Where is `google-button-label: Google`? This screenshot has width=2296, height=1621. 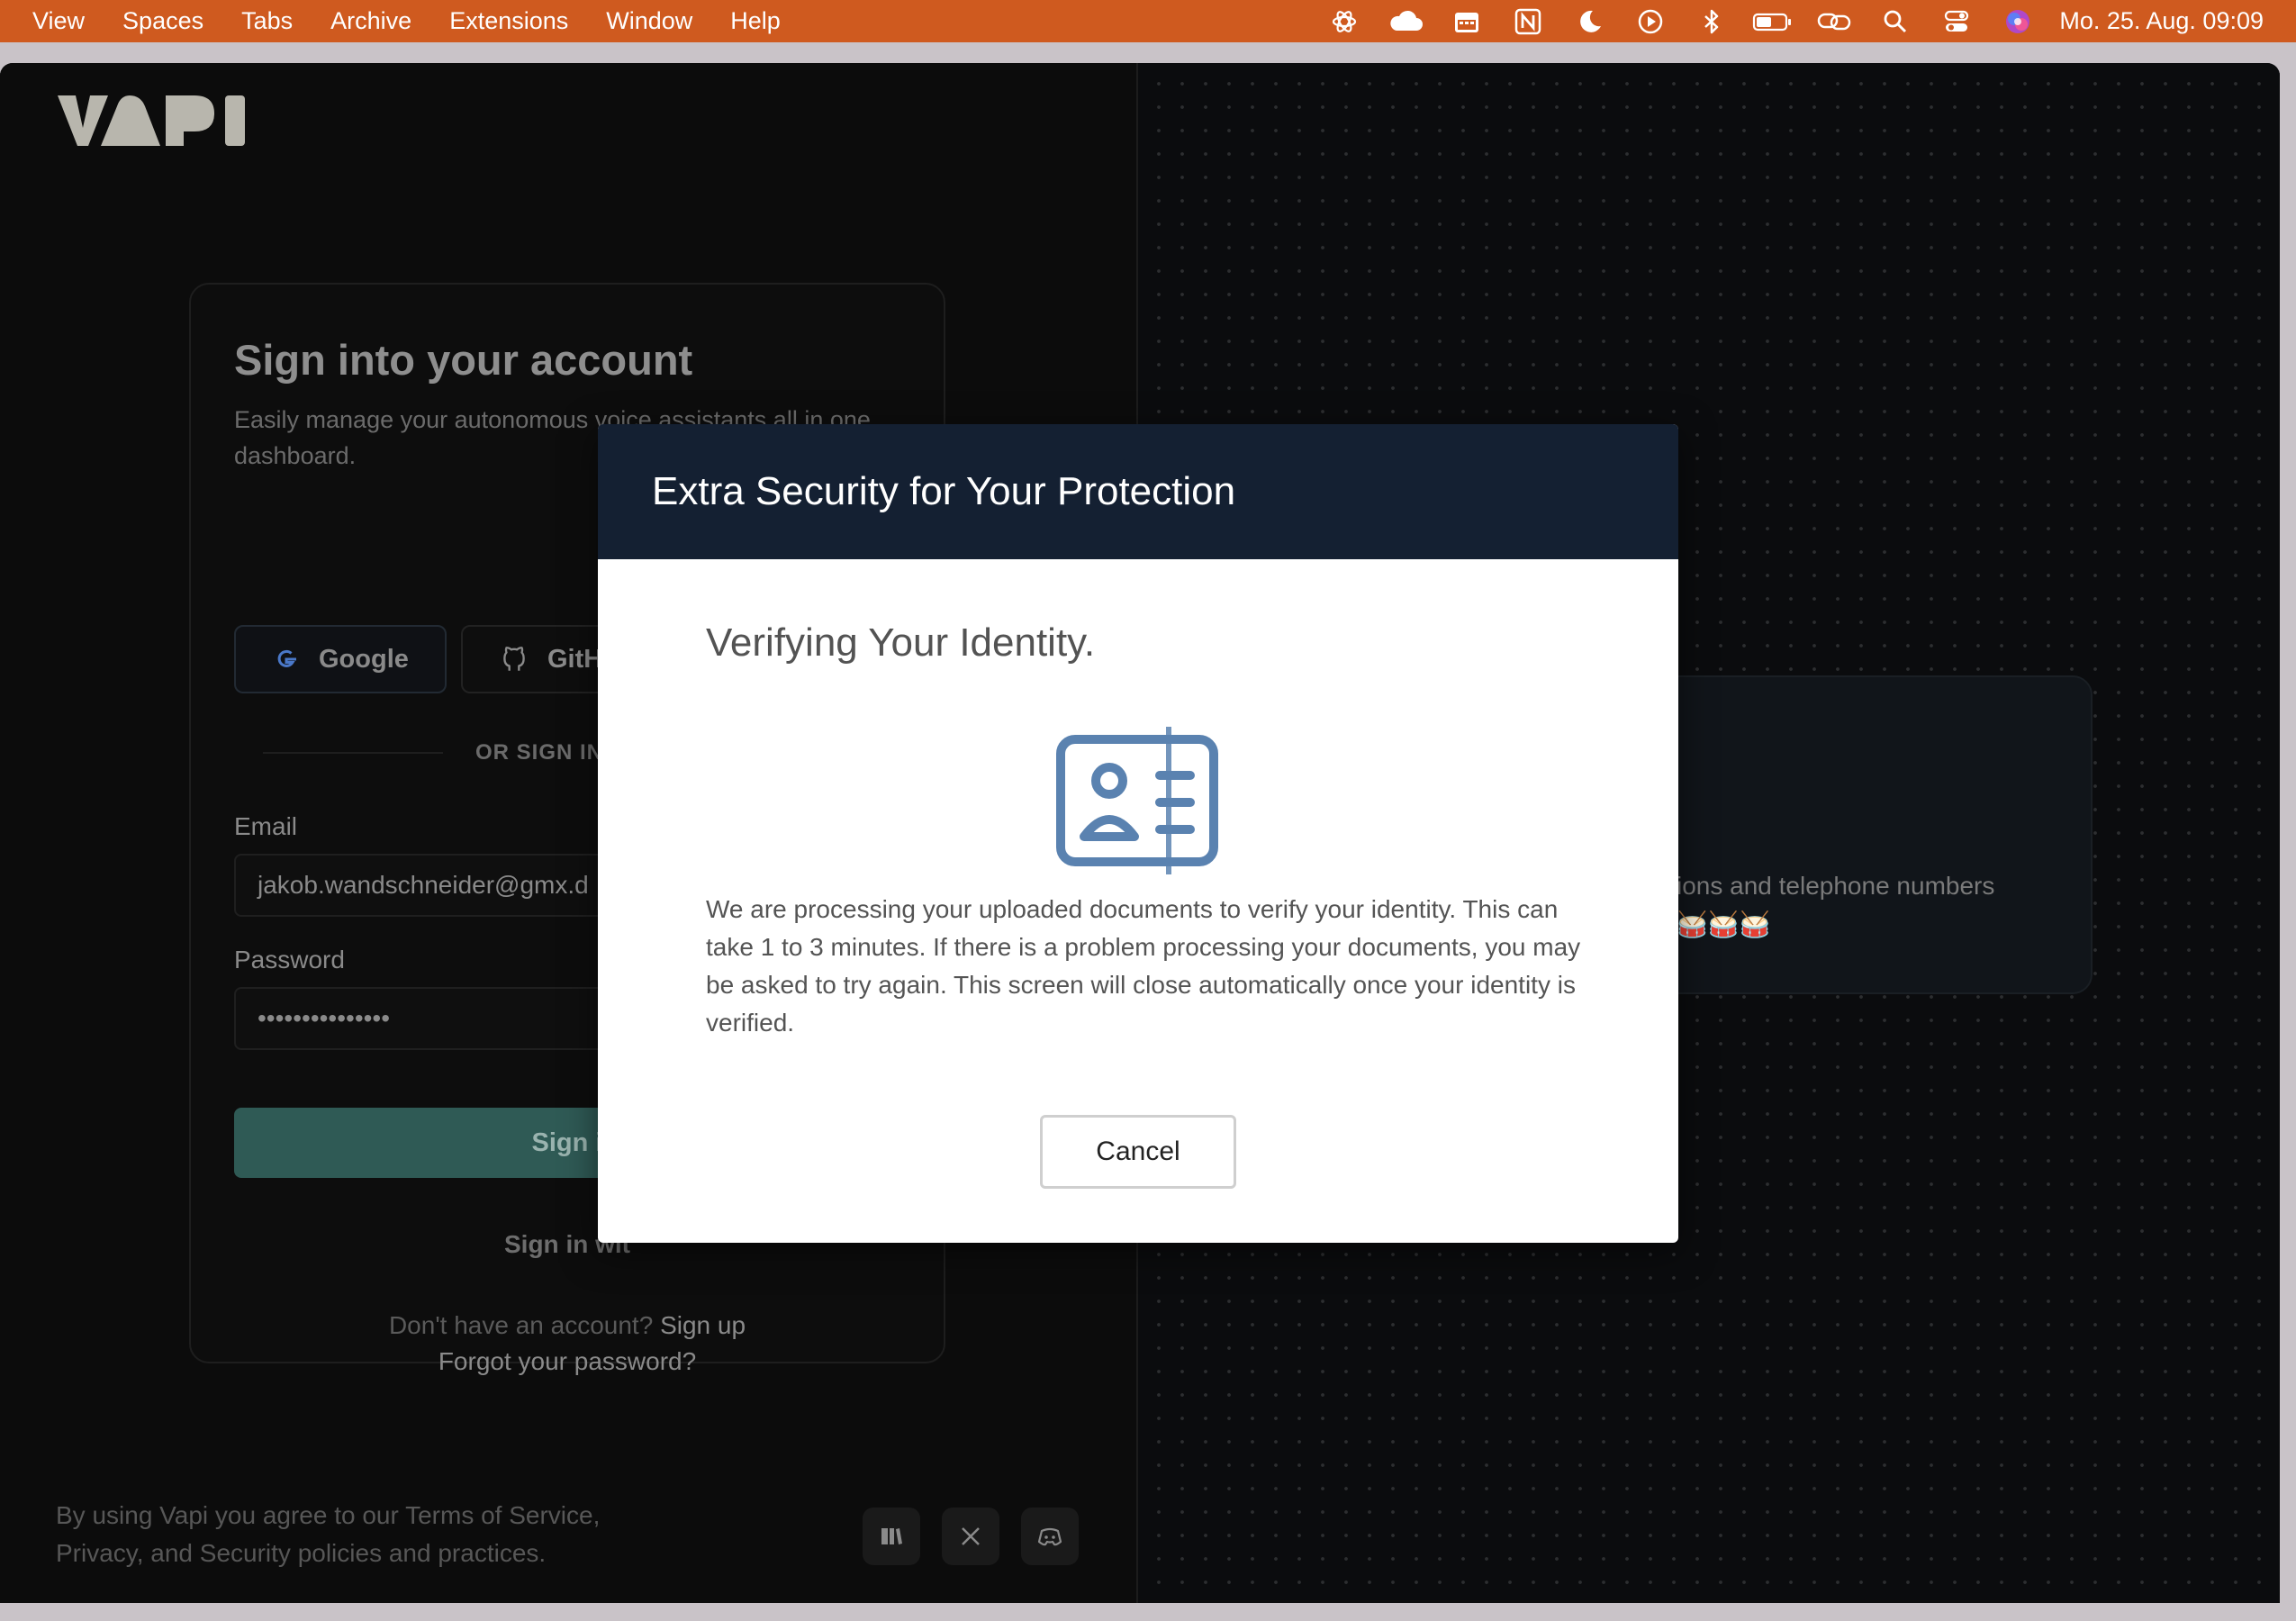 google-button-label: Google is located at coordinates (364, 659).